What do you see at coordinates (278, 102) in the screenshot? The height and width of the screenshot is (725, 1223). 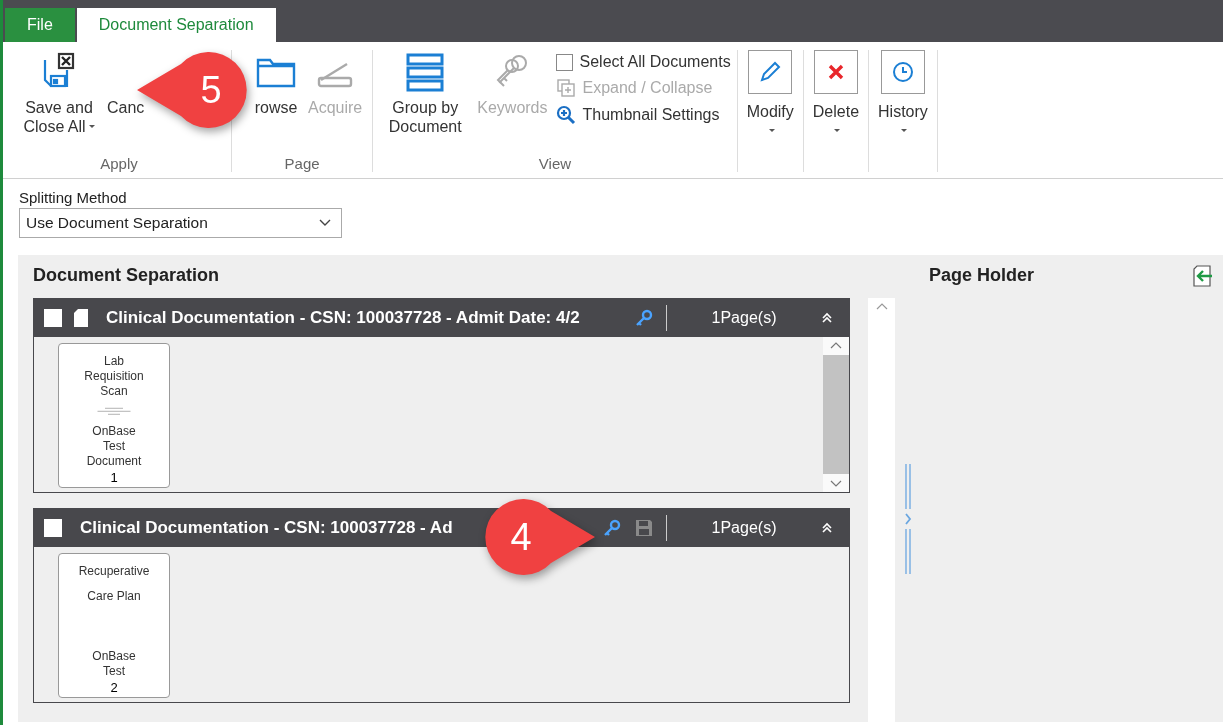 I see `ribbon-button: rowse` at bounding box center [278, 102].